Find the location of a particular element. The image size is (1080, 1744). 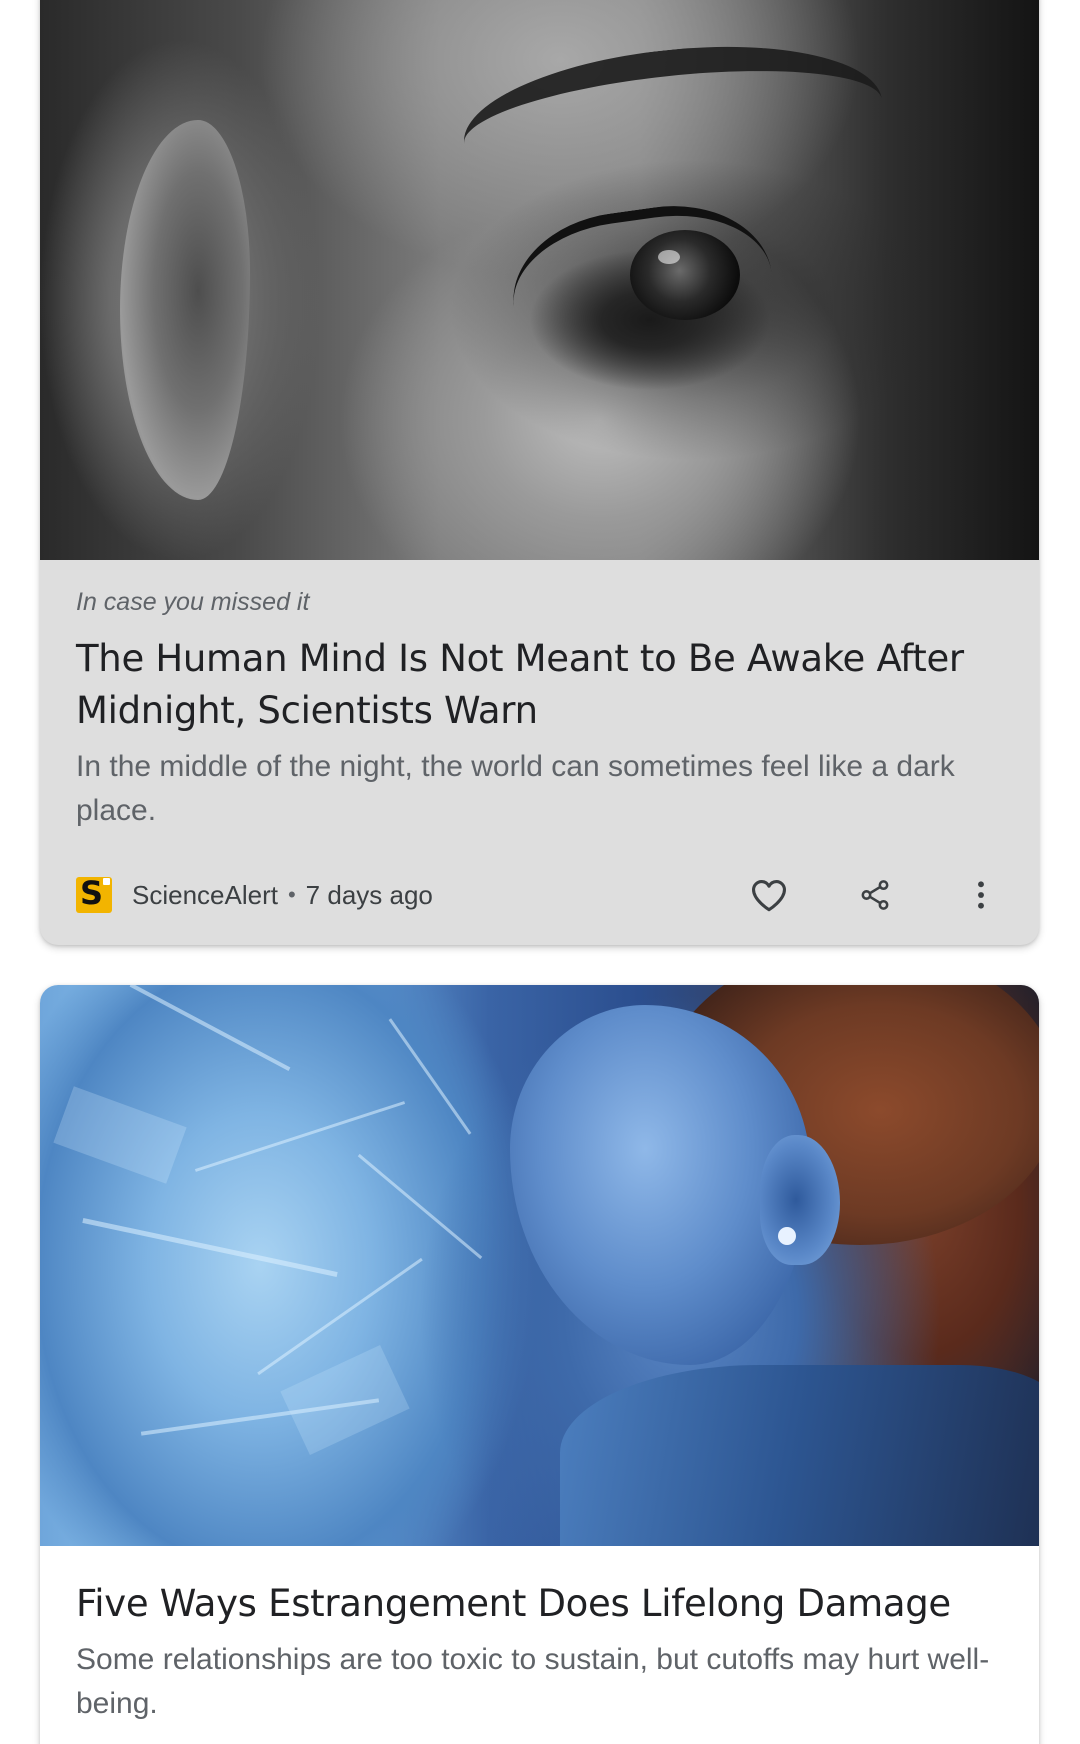

ear-shape is located at coordinates (800, 1200).